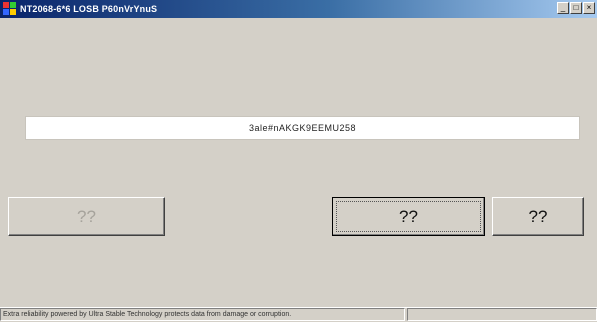 The image size is (597, 322). I want to click on window-title: NT2068-6*6 LOSB P60nVrYnuS, so click(89, 9).